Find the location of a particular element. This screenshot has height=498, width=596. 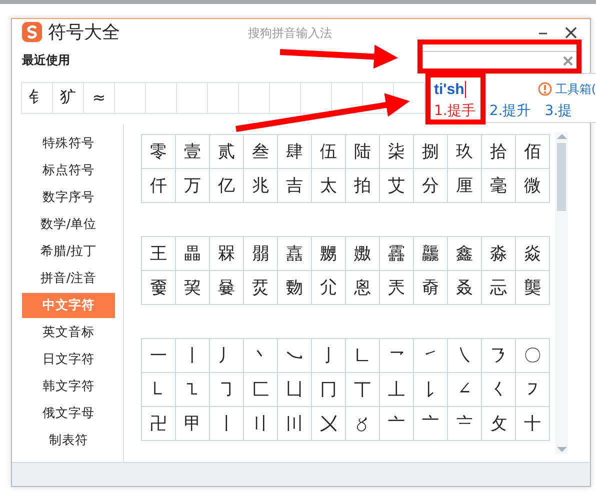

symbol-key: 钅 is located at coordinates (37, 98).